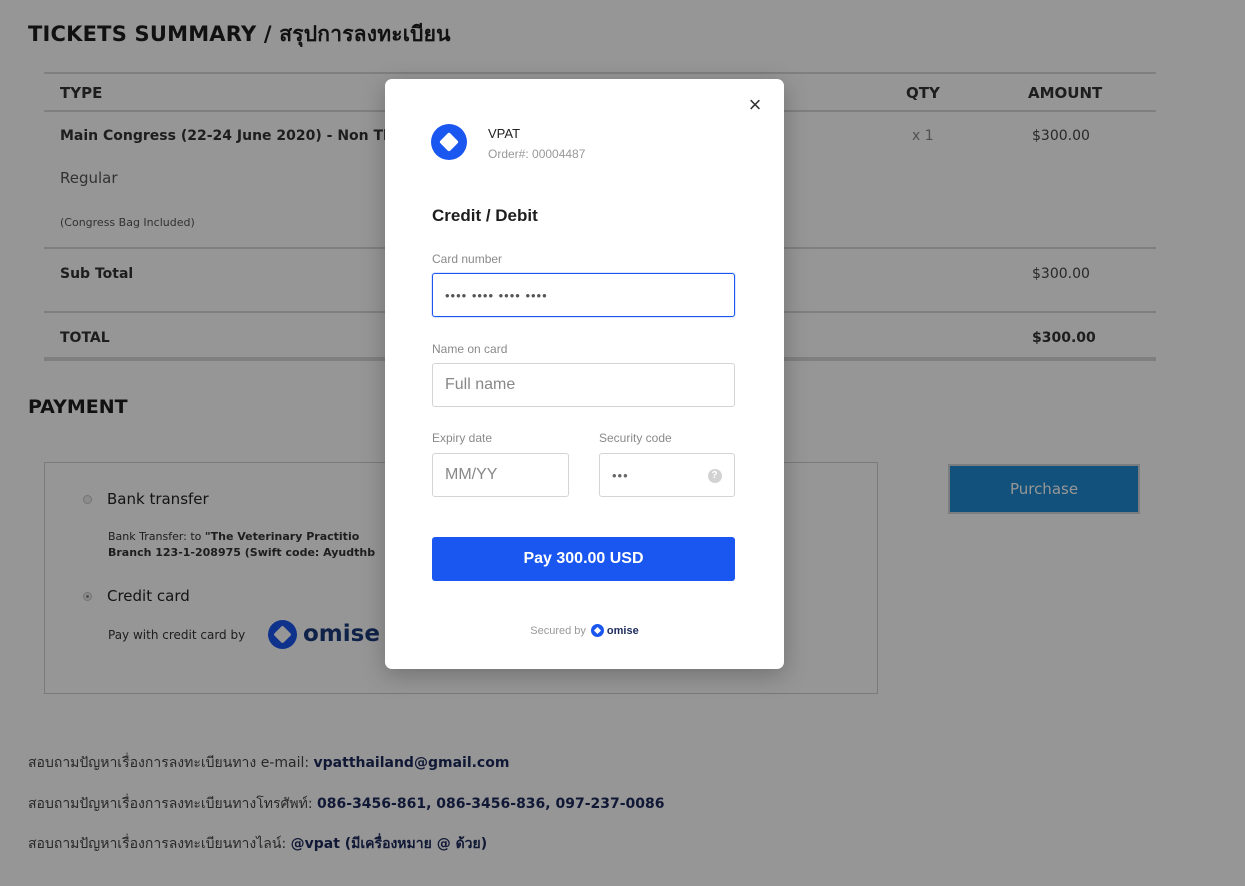  I want to click on merchant-name: VPAT, so click(504, 133).